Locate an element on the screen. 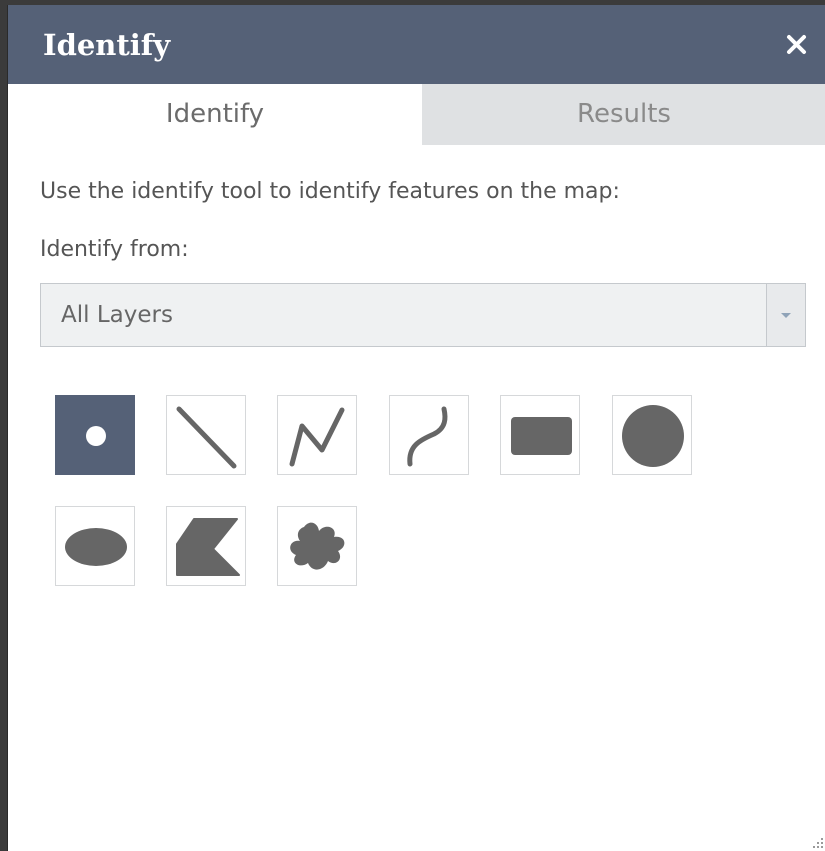 The height and width of the screenshot is (851, 825). extent-tool-button is located at coordinates (540, 435).